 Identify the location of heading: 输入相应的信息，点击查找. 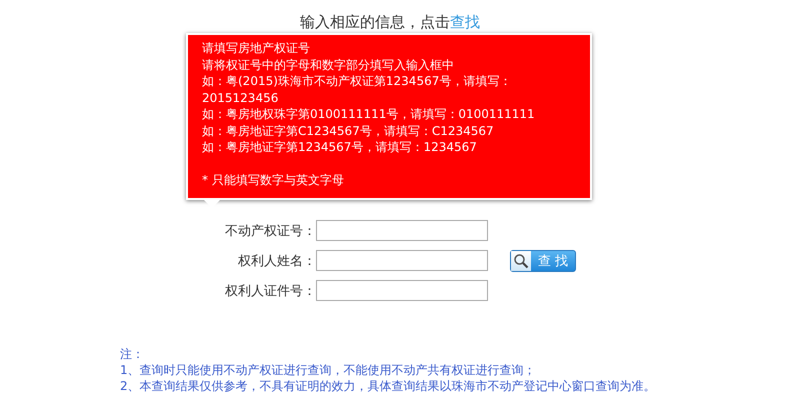
(390, 22).